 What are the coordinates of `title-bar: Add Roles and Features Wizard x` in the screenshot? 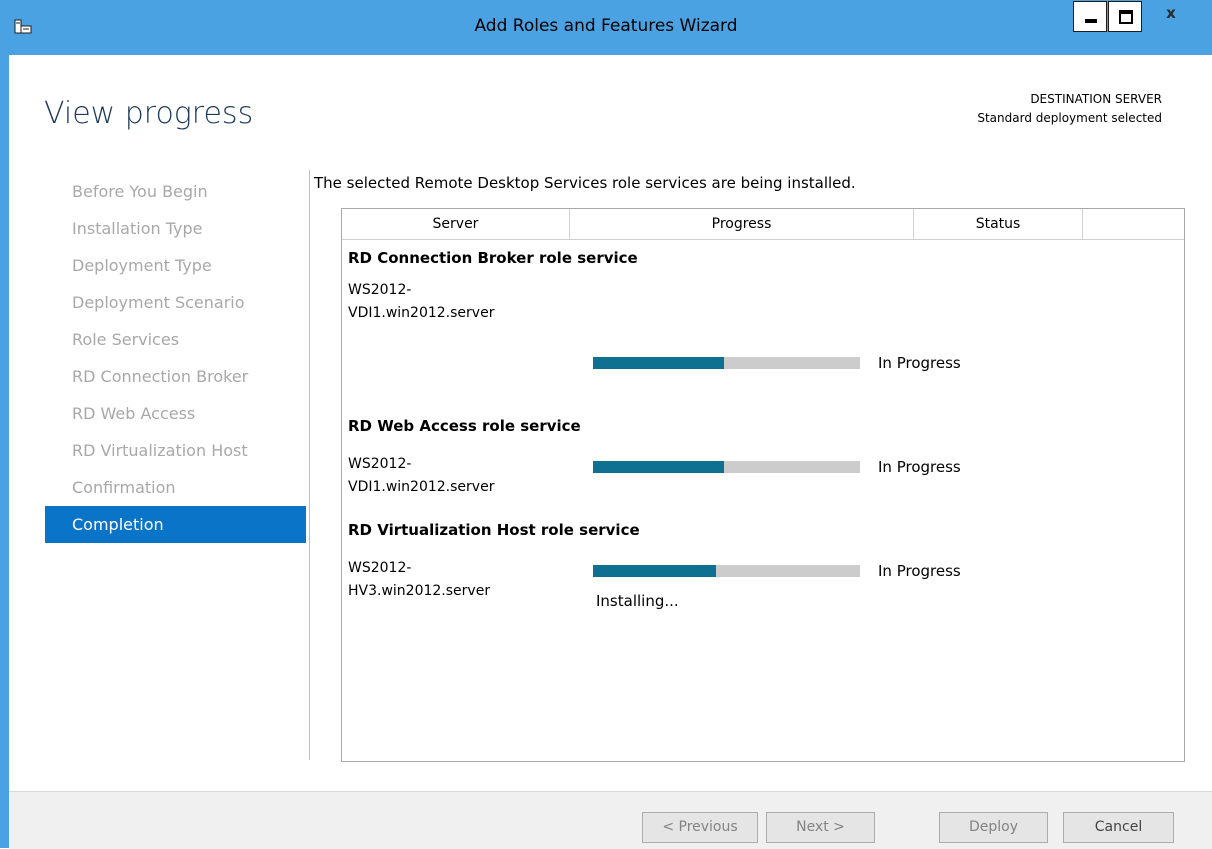 It's located at (606, 27).